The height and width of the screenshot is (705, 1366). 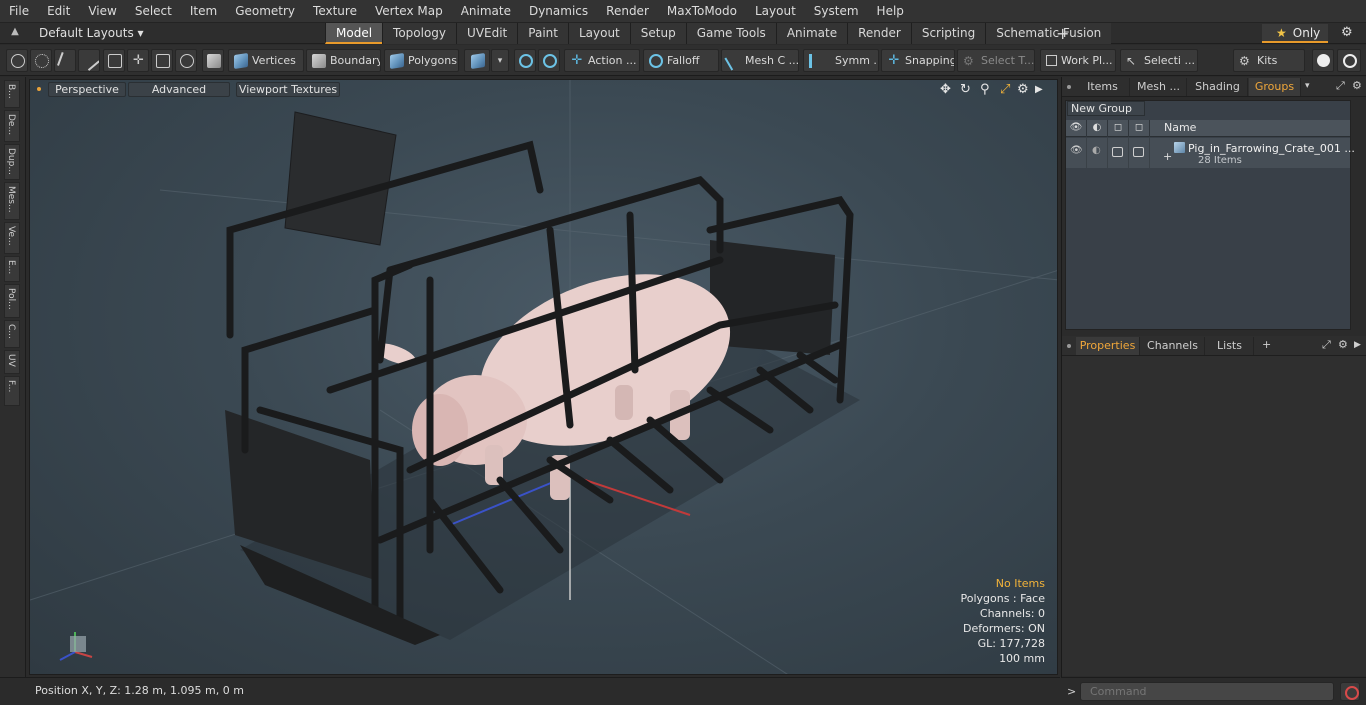 I want to click on name-column-header: Name, so click(x=1180, y=127).